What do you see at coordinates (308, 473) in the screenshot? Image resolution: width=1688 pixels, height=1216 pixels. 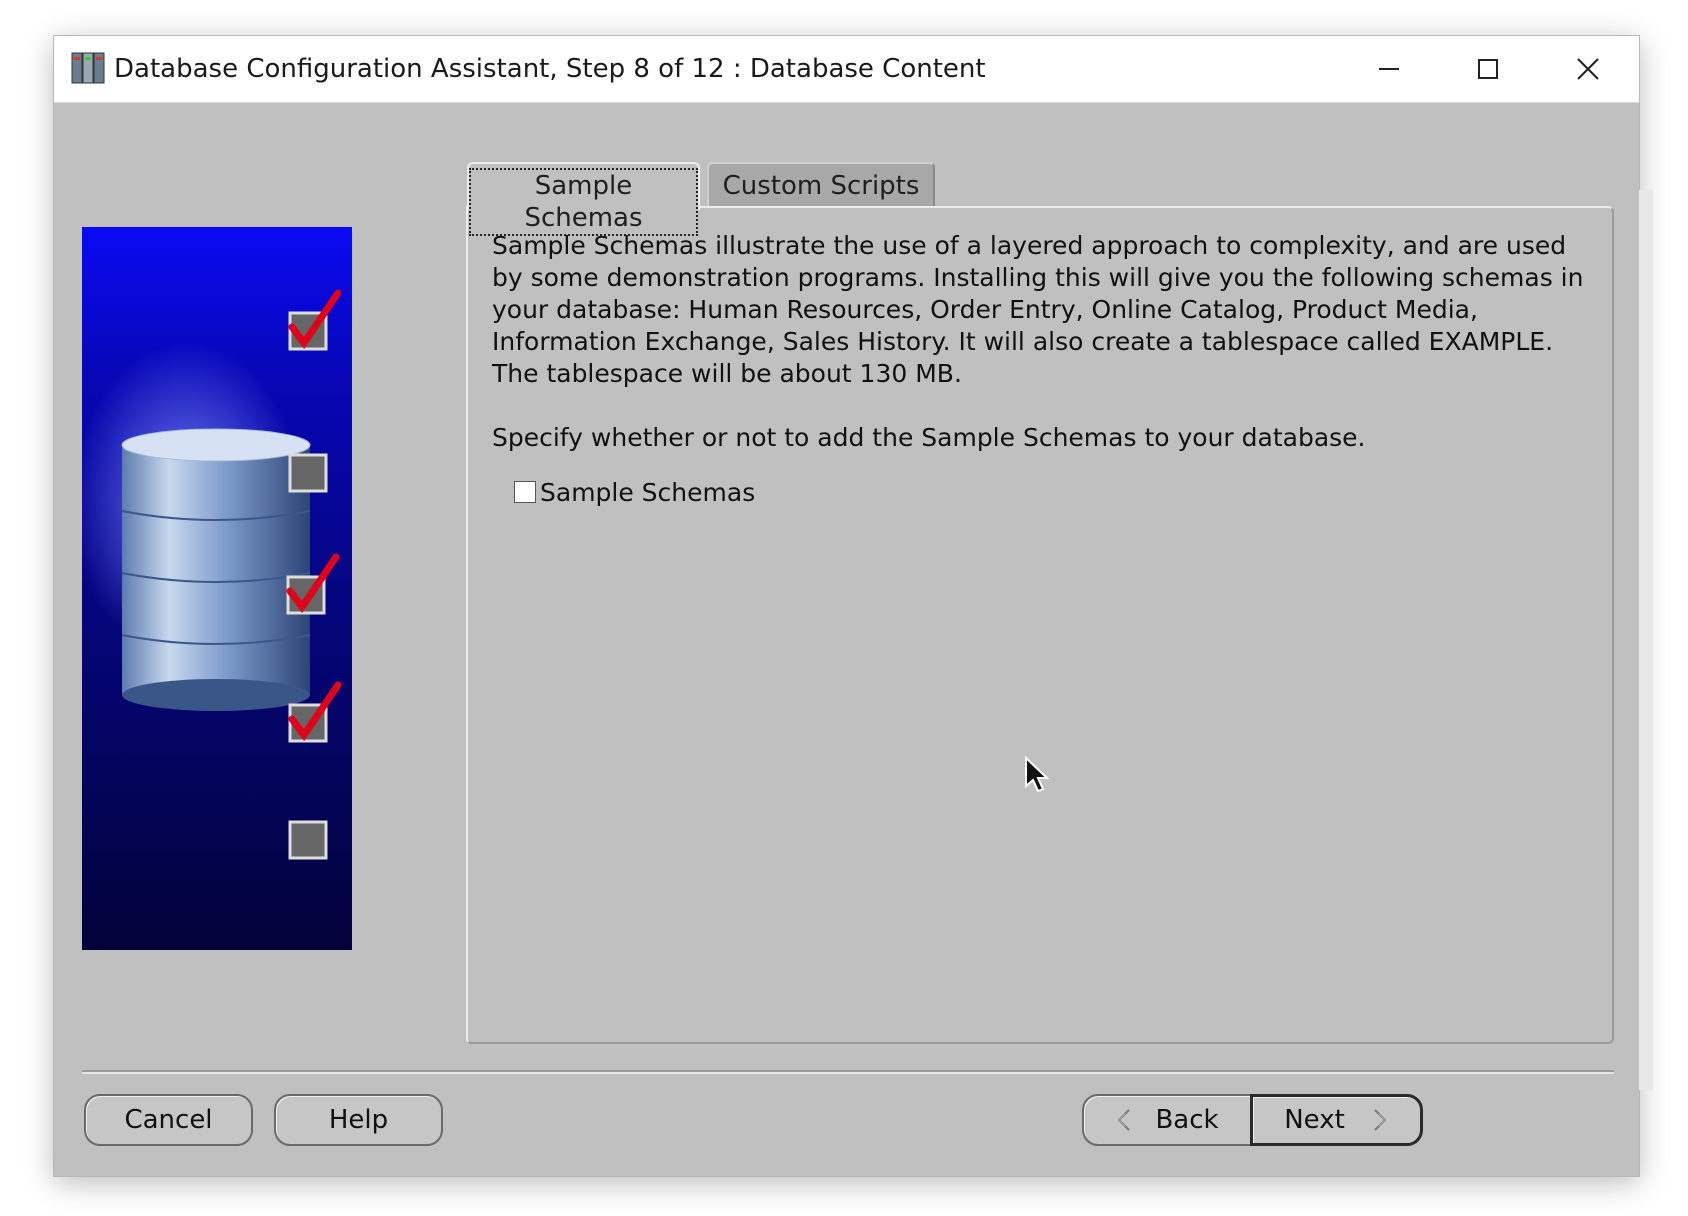 I see `step-2-unchecked-icon` at bounding box center [308, 473].